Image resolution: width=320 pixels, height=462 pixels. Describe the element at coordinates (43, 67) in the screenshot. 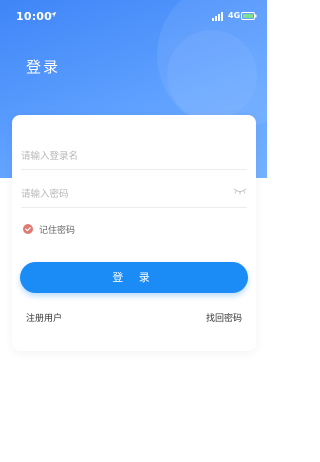

I see `page-title: 登录` at that location.